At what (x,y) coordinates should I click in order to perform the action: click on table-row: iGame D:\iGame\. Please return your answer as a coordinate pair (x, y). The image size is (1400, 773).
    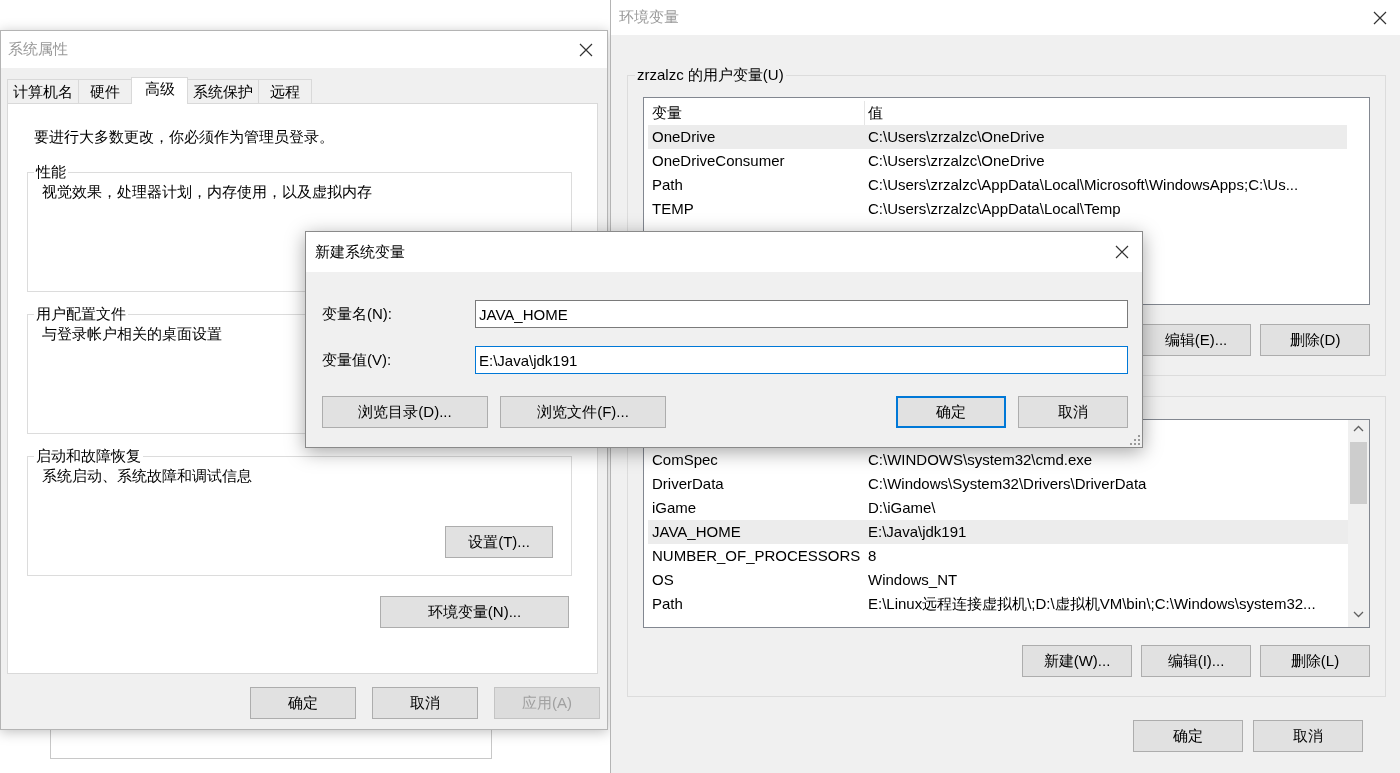
    Looking at the image, I should click on (998, 508).